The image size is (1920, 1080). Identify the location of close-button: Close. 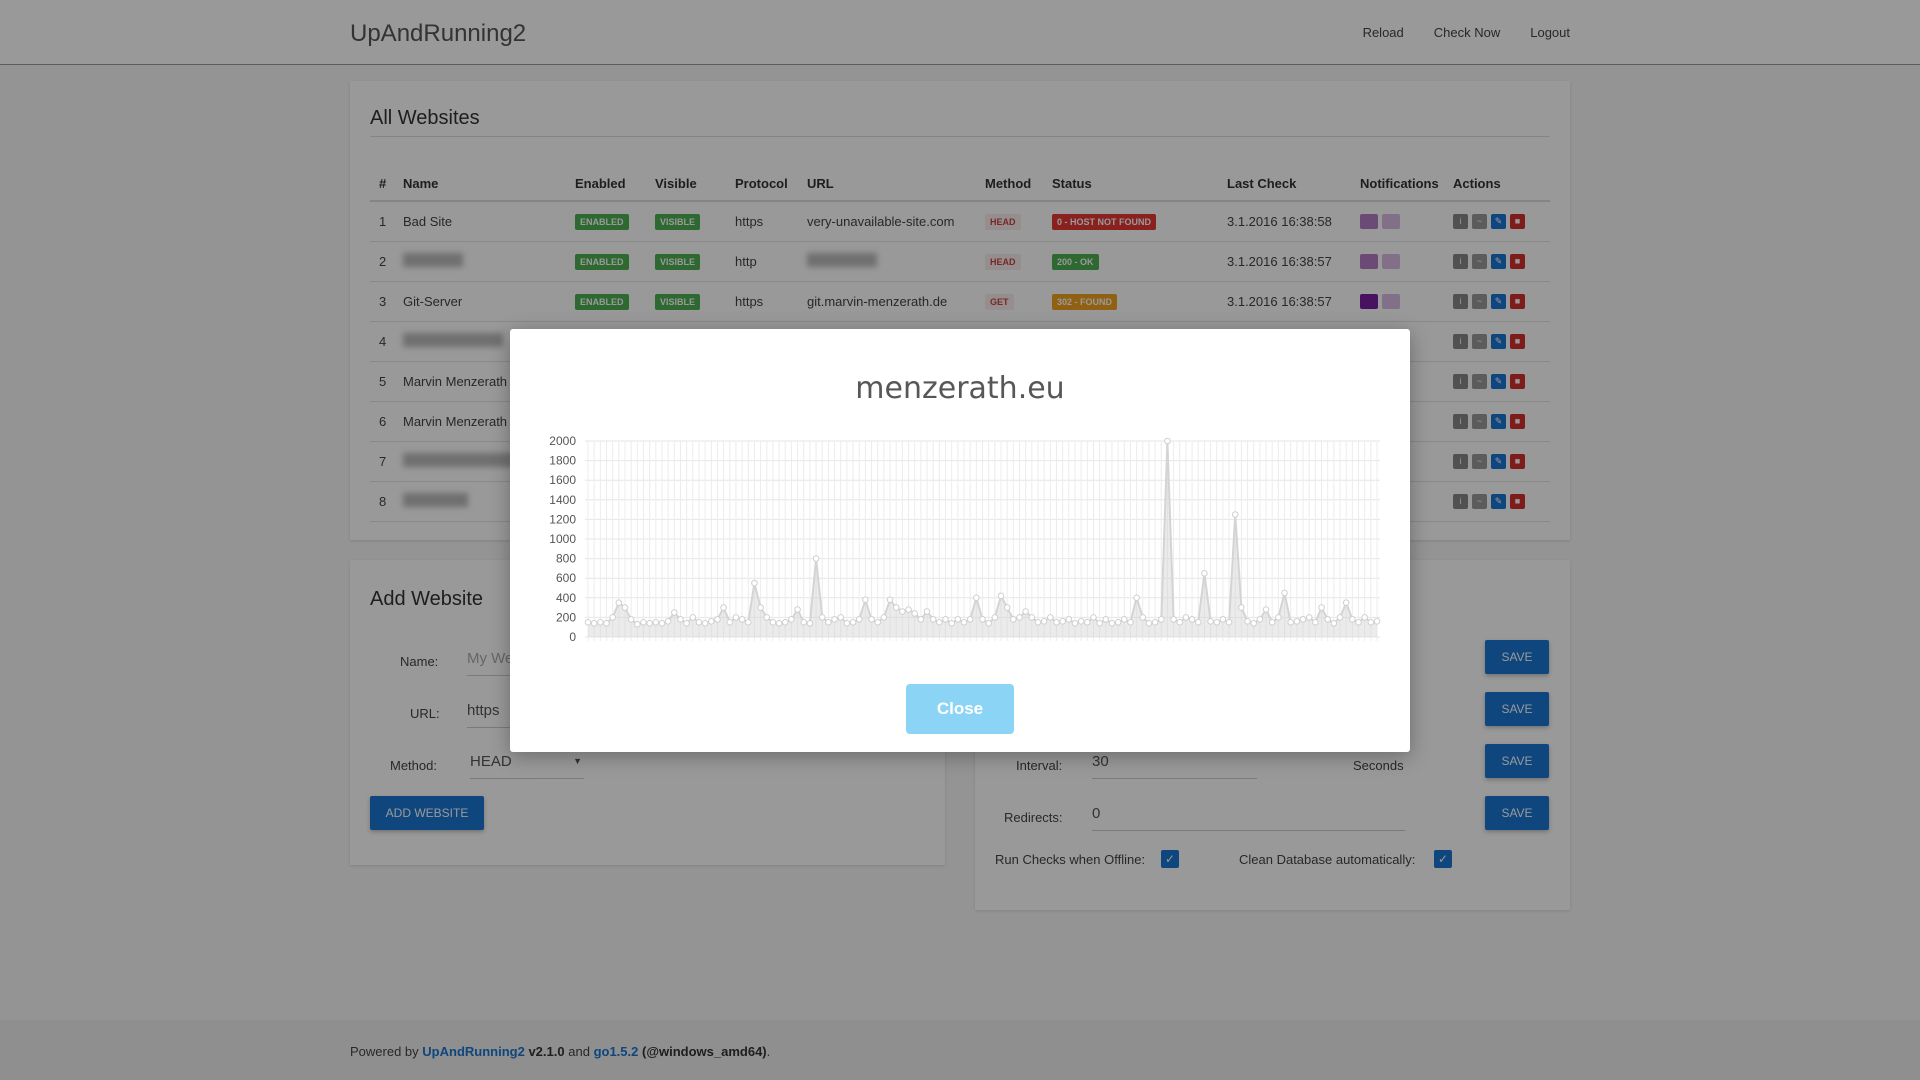
(960, 709).